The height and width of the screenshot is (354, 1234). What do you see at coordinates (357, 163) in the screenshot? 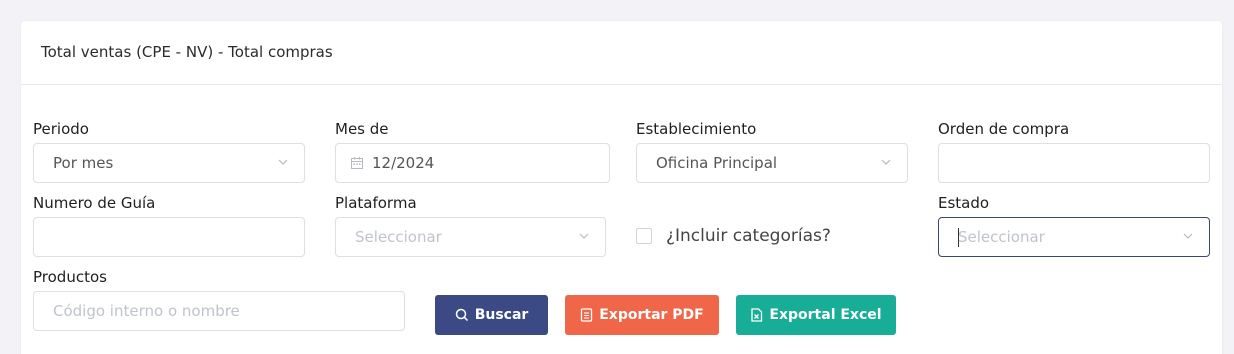
I see `calendar-icon` at bounding box center [357, 163].